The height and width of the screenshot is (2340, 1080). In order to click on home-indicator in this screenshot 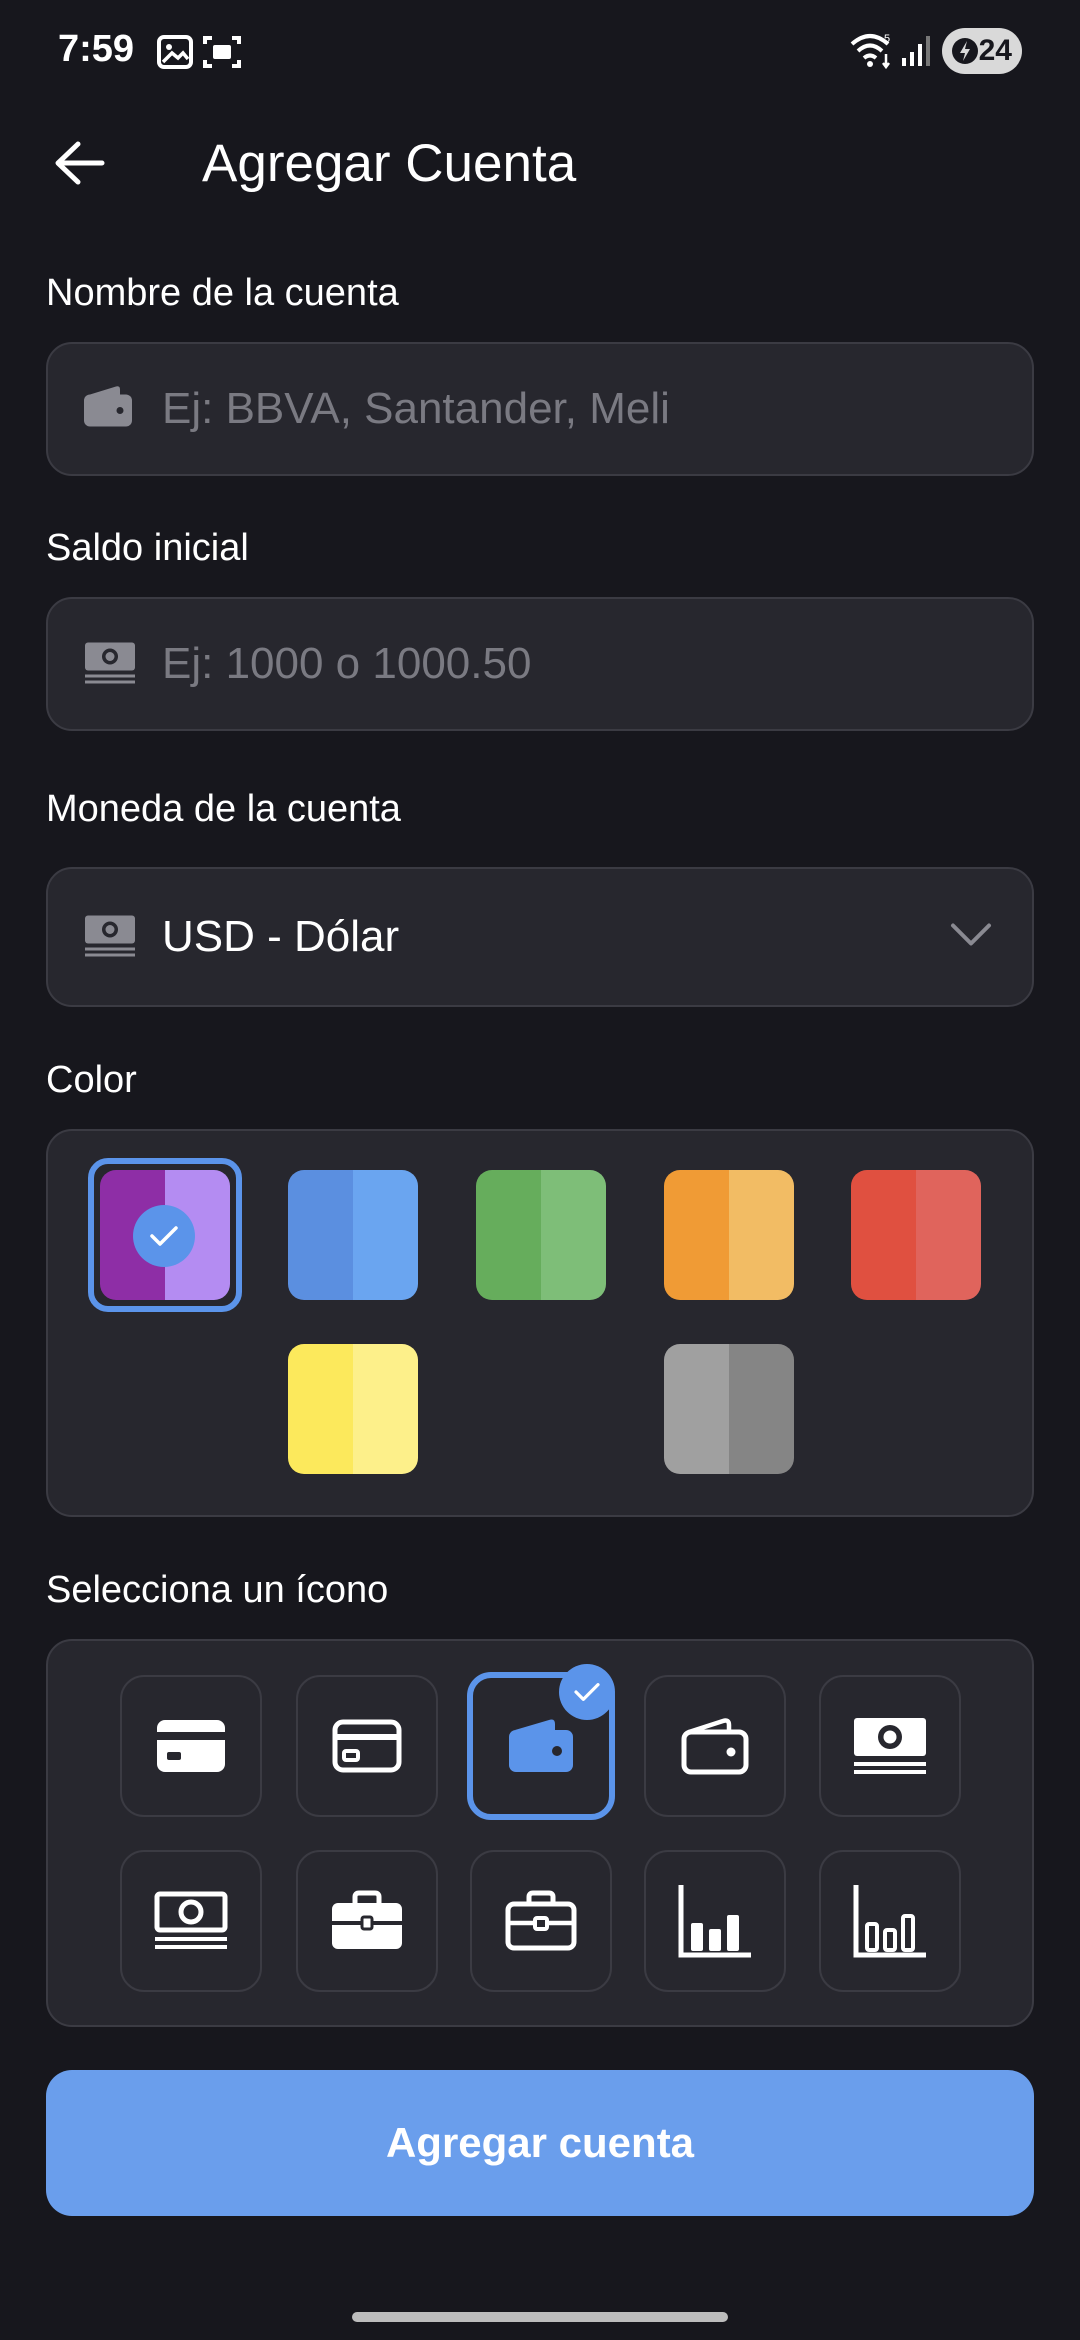, I will do `click(540, 2317)`.